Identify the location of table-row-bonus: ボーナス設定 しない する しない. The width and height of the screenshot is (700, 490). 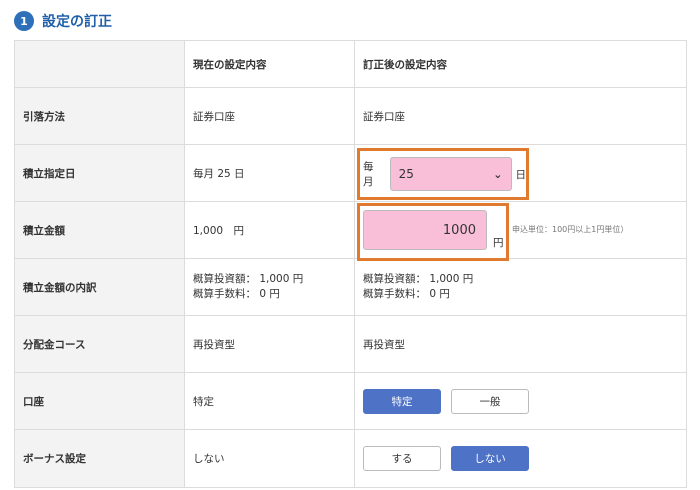
(350, 458).